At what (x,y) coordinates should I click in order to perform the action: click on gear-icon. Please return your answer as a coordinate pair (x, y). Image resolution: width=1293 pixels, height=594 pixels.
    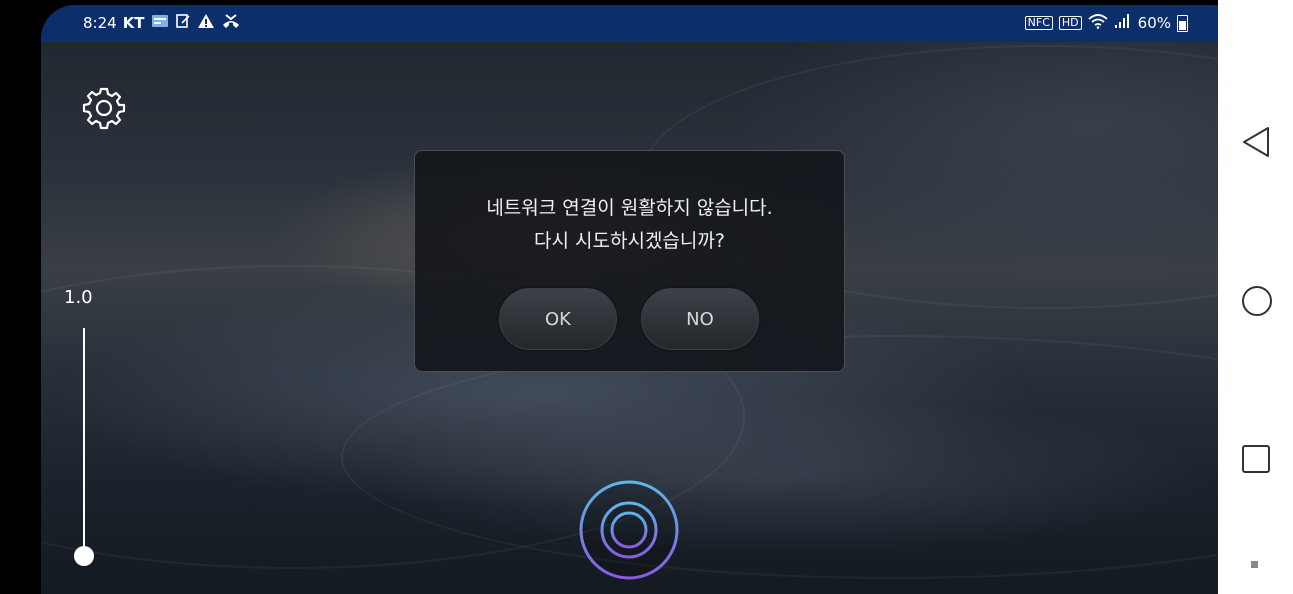
    Looking at the image, I should click on (104, 108).